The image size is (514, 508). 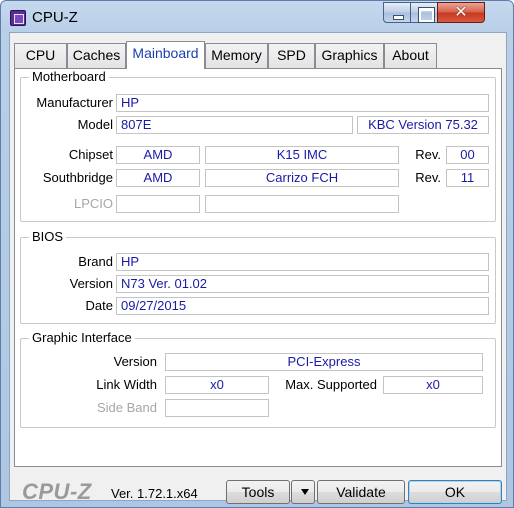 I want to click on close-button: ✕, so click(x=461, y=12).